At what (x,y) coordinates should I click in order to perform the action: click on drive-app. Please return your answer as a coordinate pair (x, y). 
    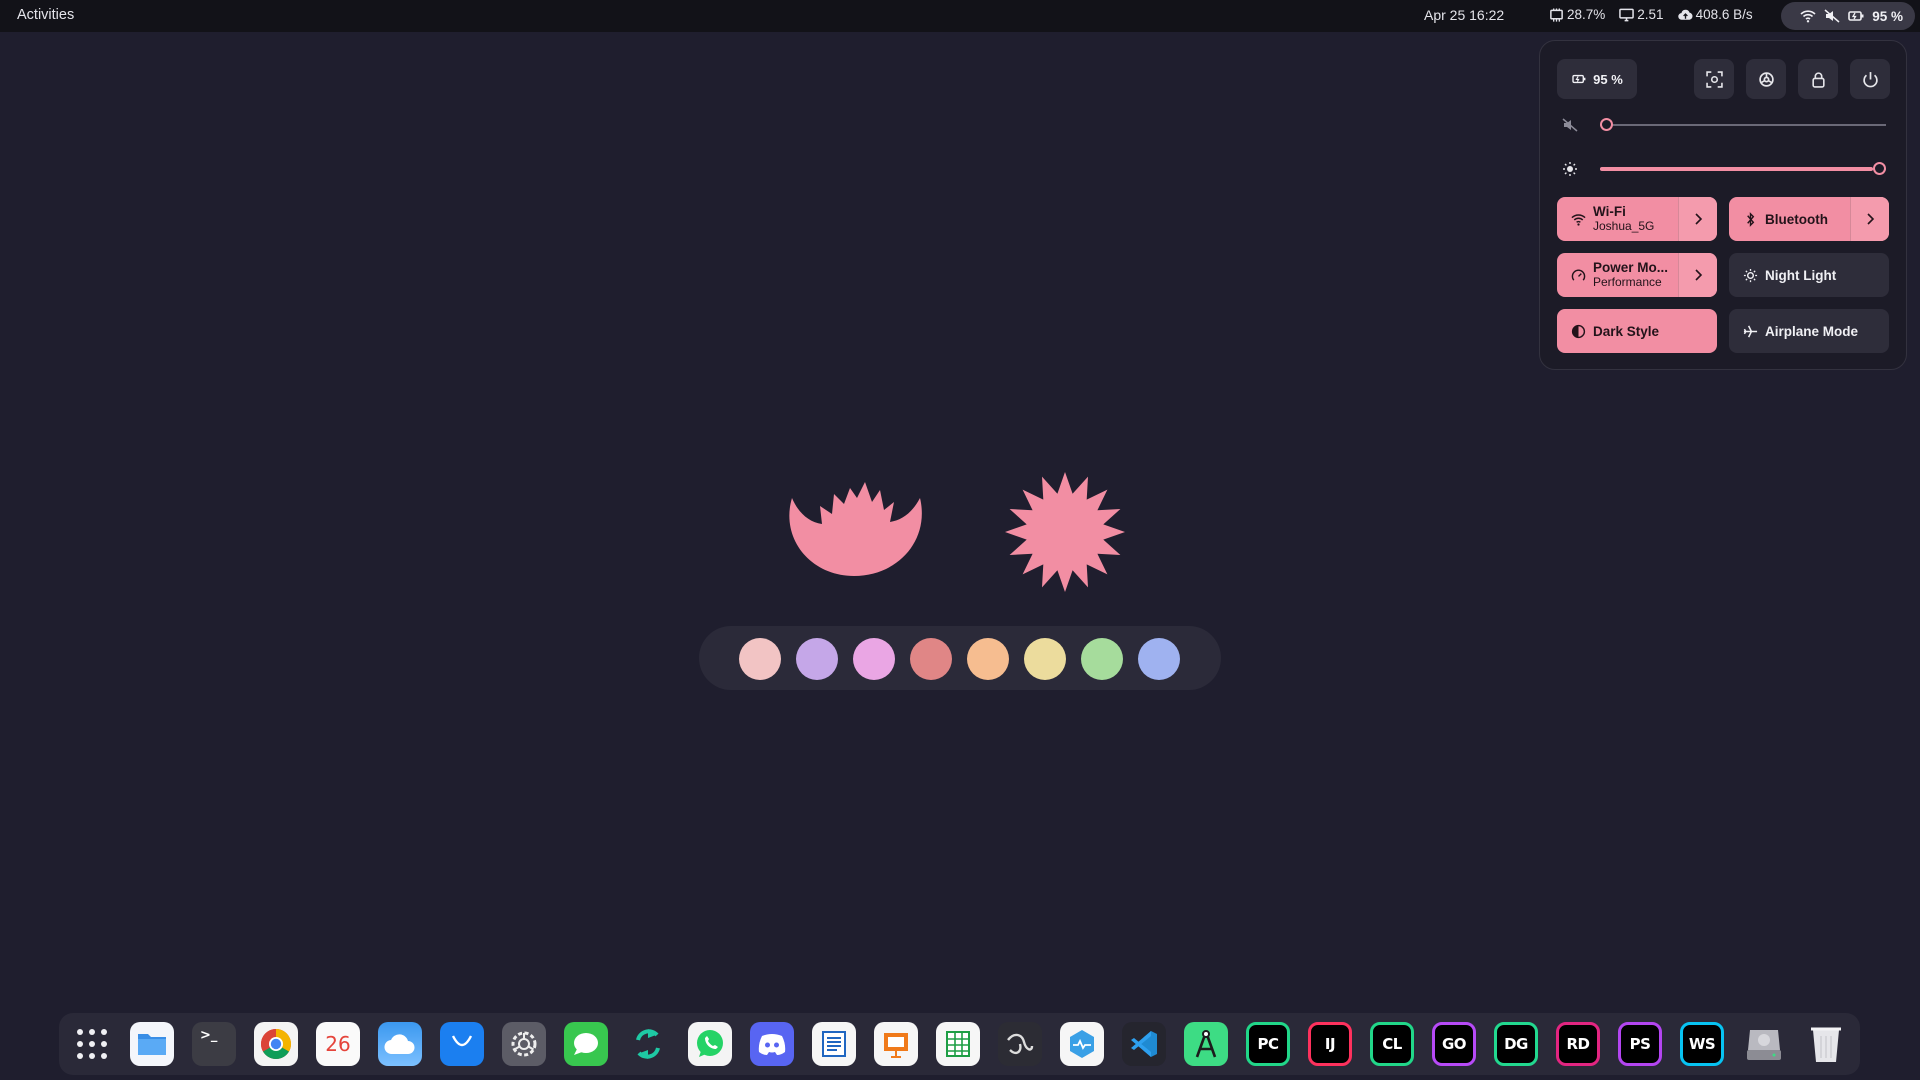
    Looking at the image, I should click on (1764, 1044).